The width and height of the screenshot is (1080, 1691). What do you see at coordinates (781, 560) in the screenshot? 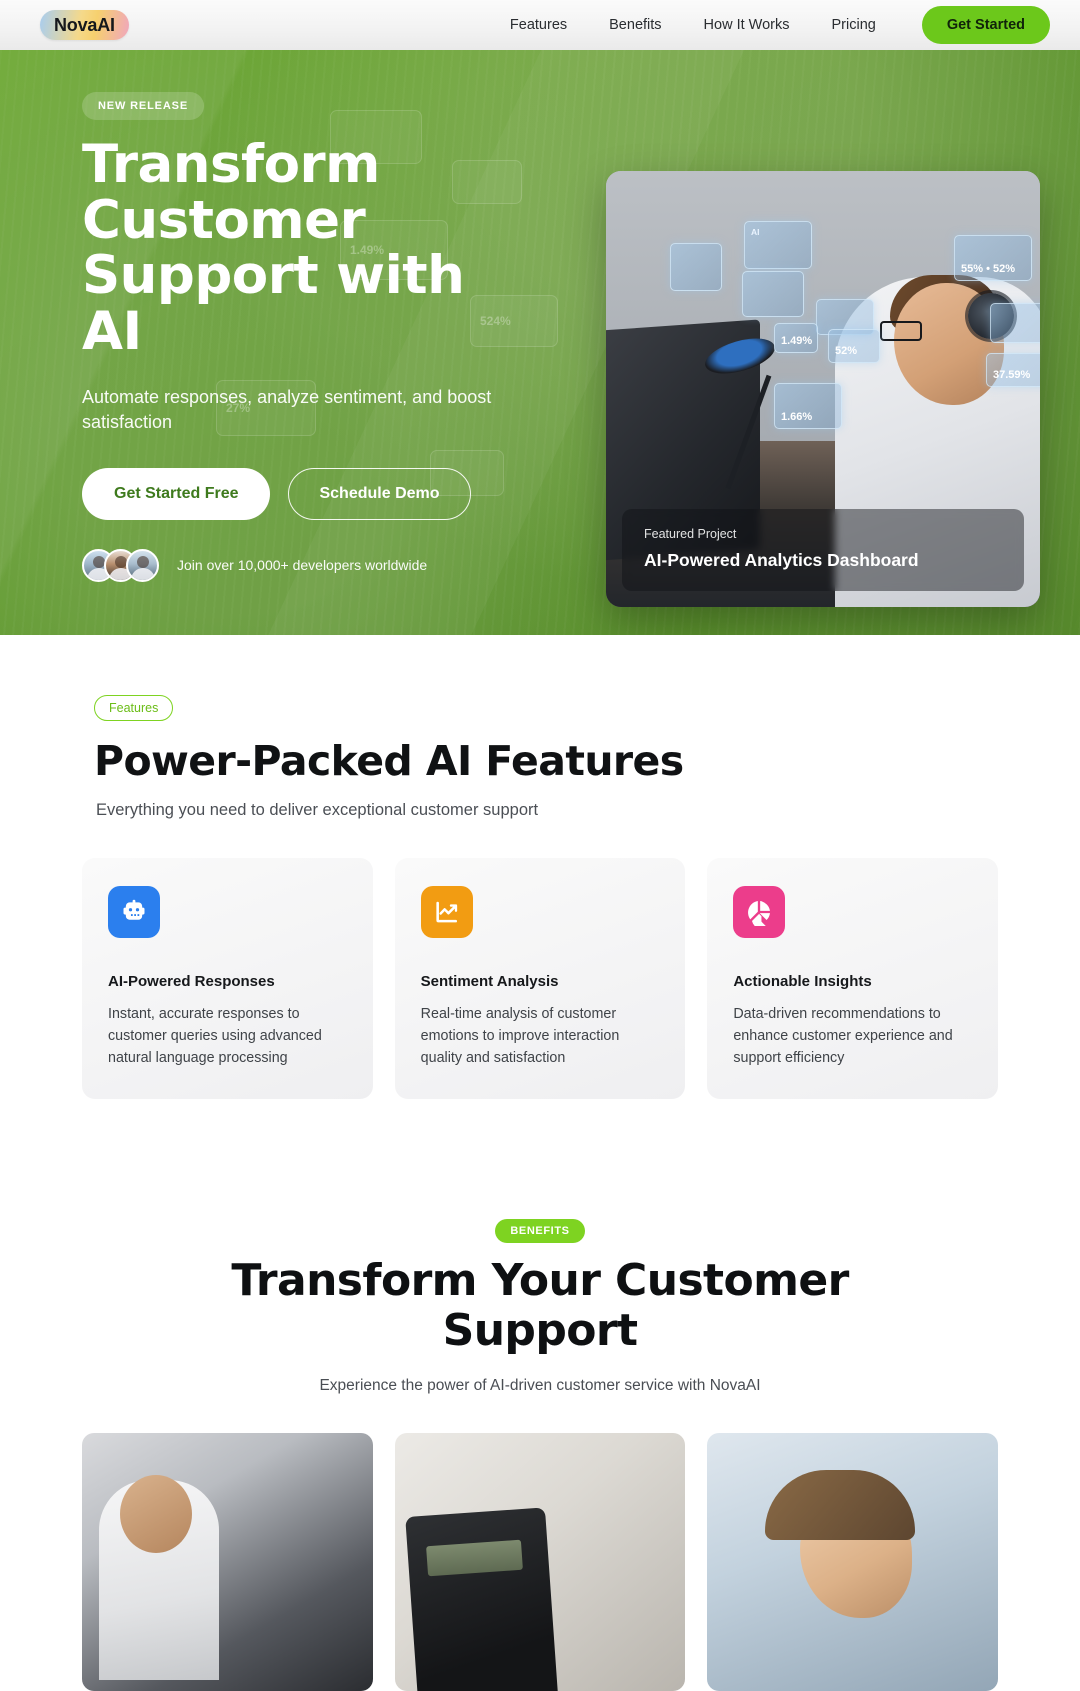
I see `featured-project-title: AI-Powered Analytics Dashboard` at bounding box center [781, 560].